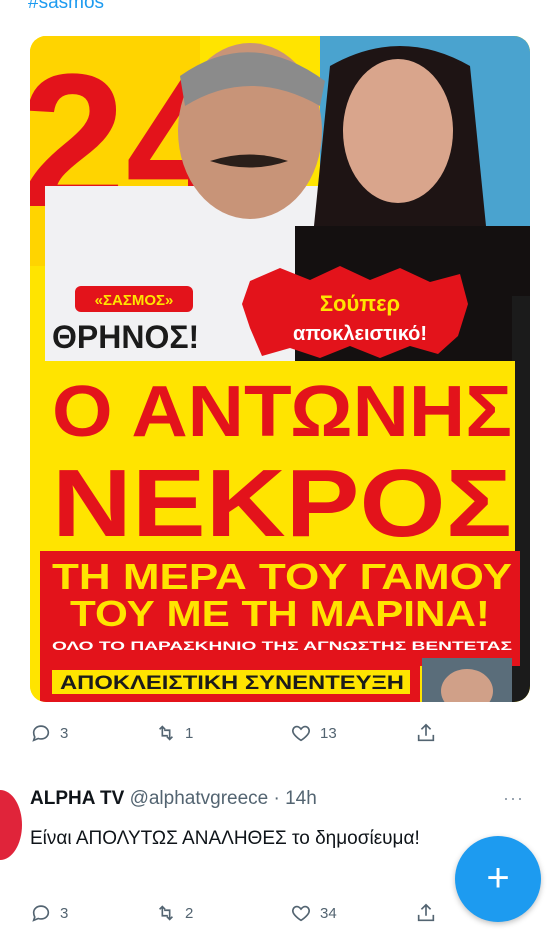 This screenshot has height=945, width=547. I want to click on magazine-headline-line1: Ο ΑΝΤΩΝΗΣ, so click(282, 412).